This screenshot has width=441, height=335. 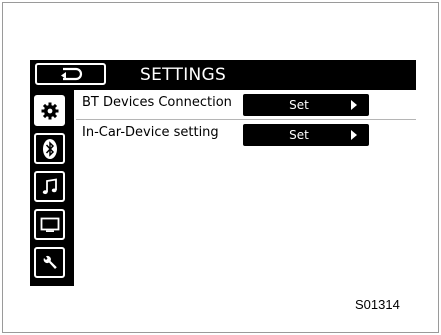 I want to click on wrench-icon, so click(x=50, y=262).